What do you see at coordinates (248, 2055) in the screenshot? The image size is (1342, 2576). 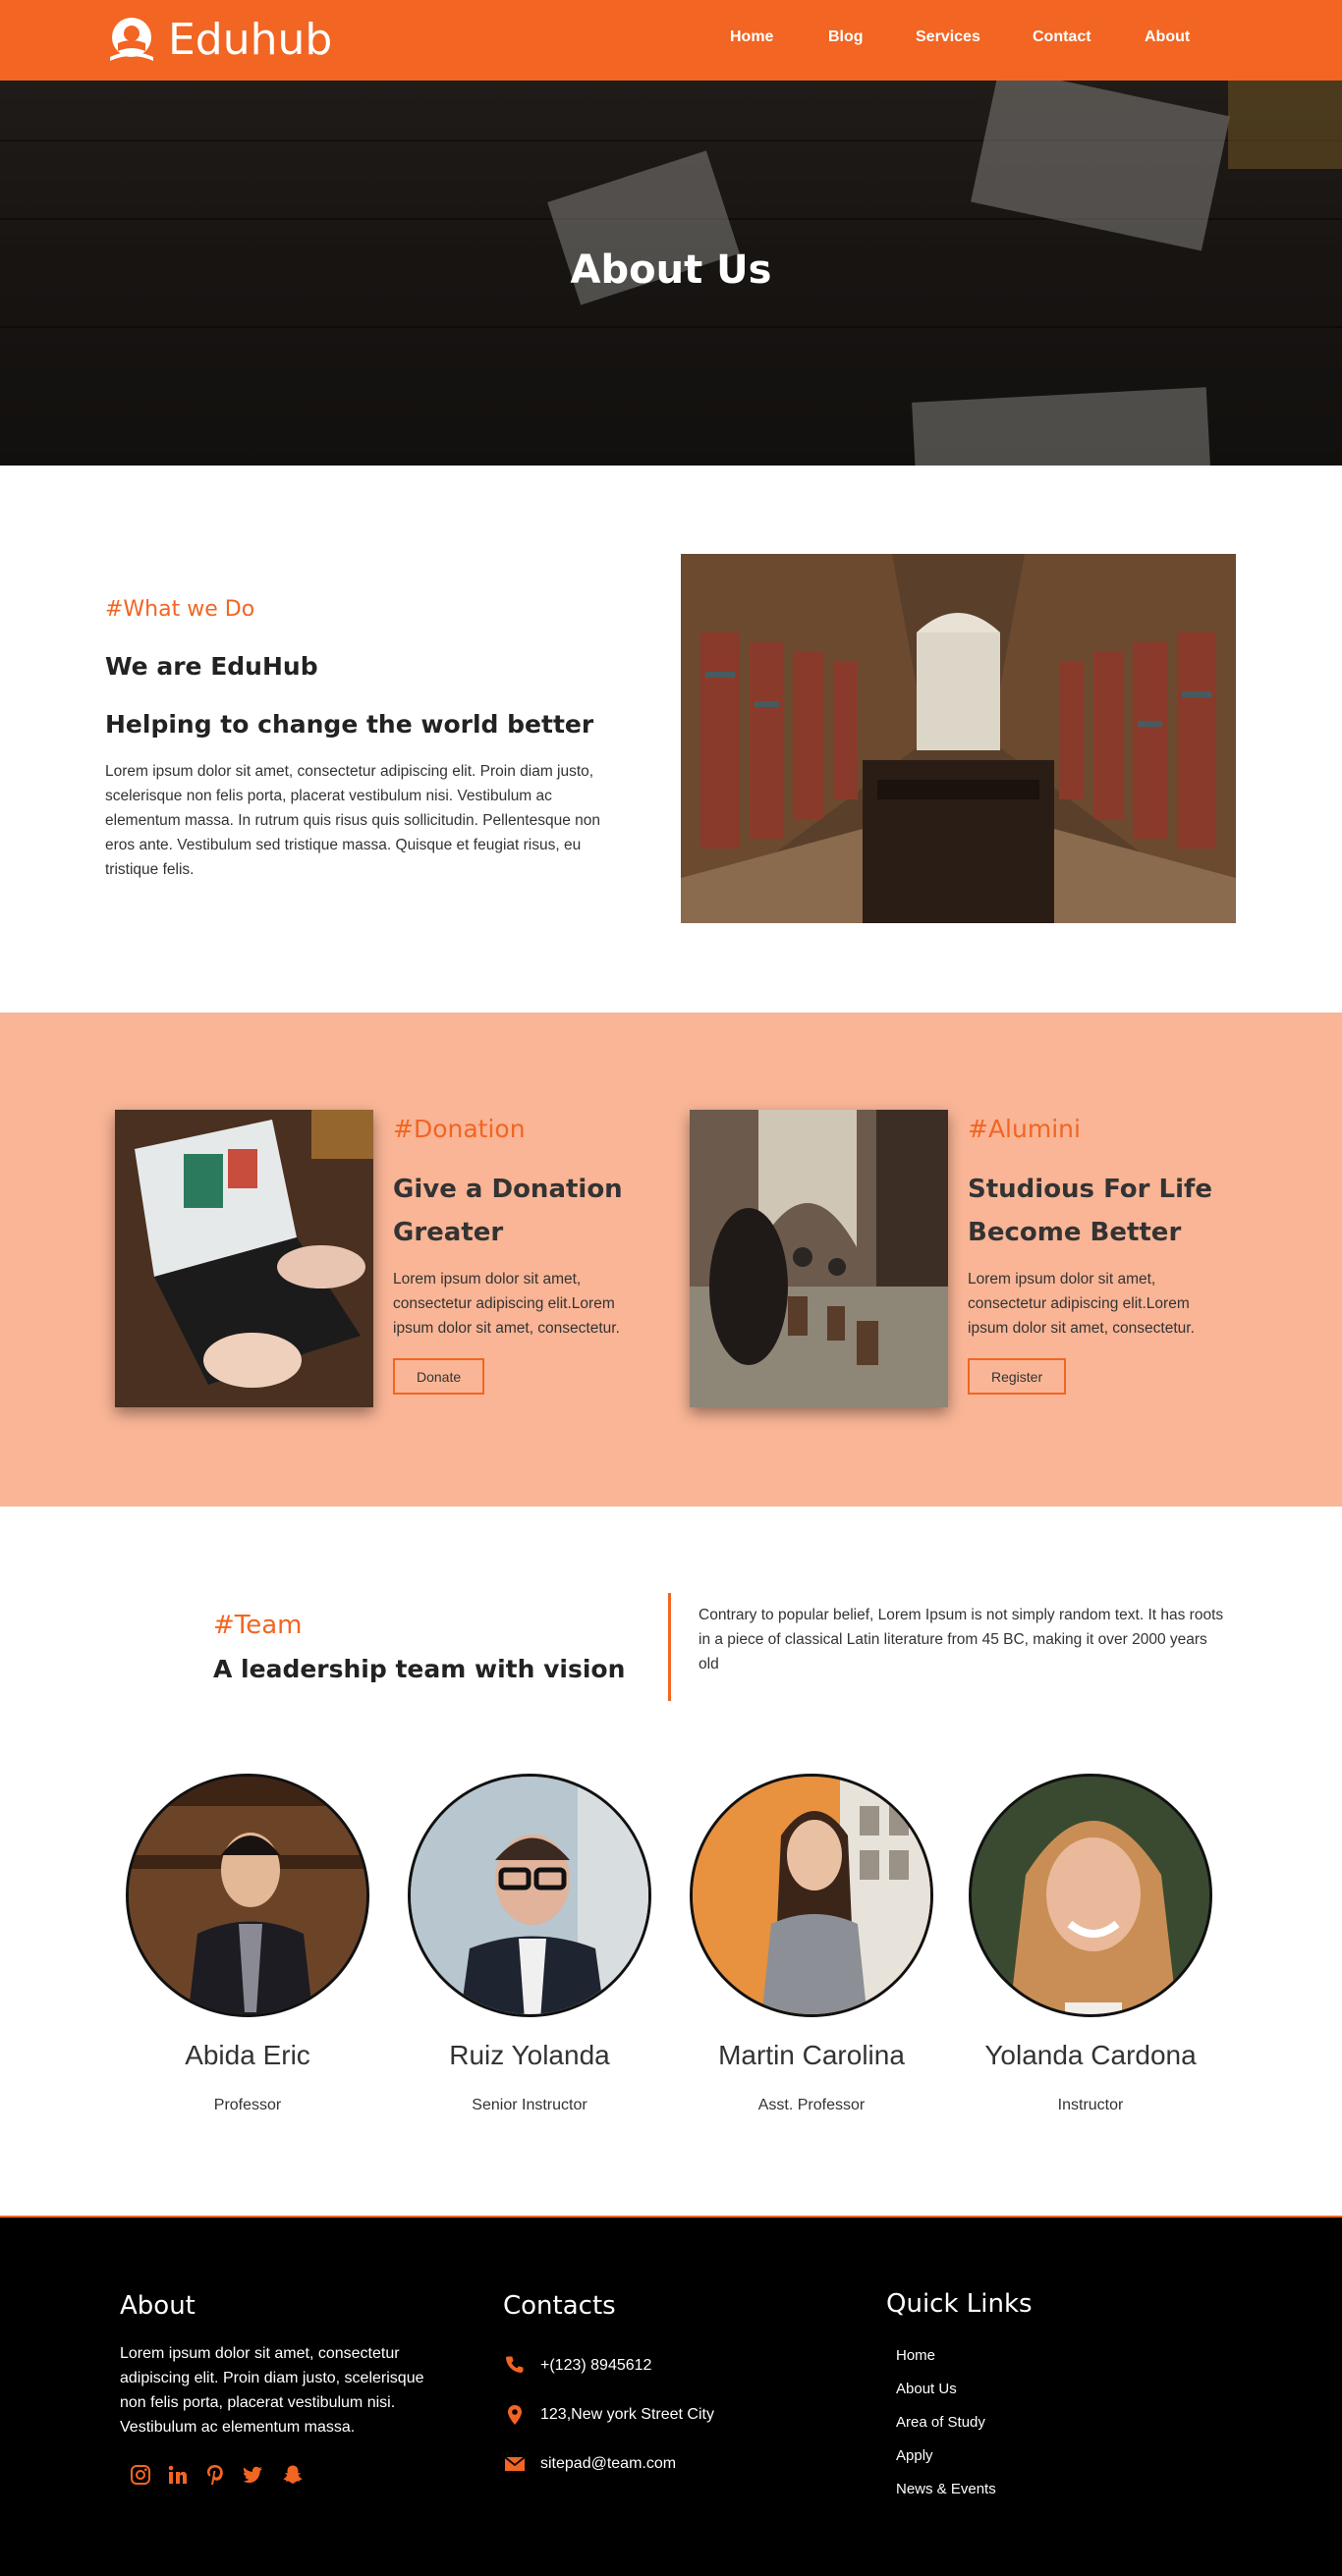 I see `member-name: Abida Eric` at bounding box center [248, 2055].